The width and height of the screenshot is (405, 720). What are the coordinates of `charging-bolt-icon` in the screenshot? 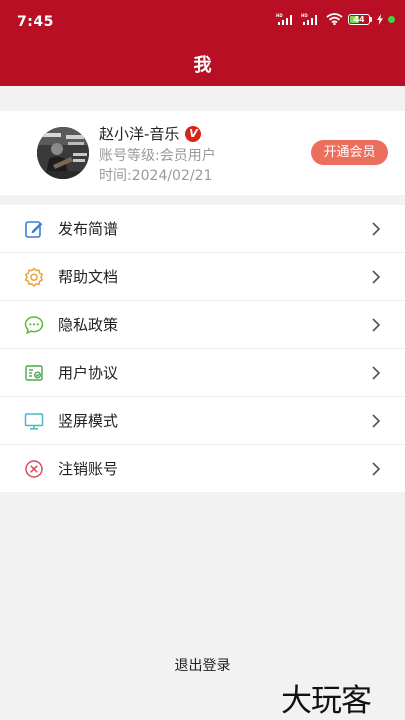 It's located at (380, 19).